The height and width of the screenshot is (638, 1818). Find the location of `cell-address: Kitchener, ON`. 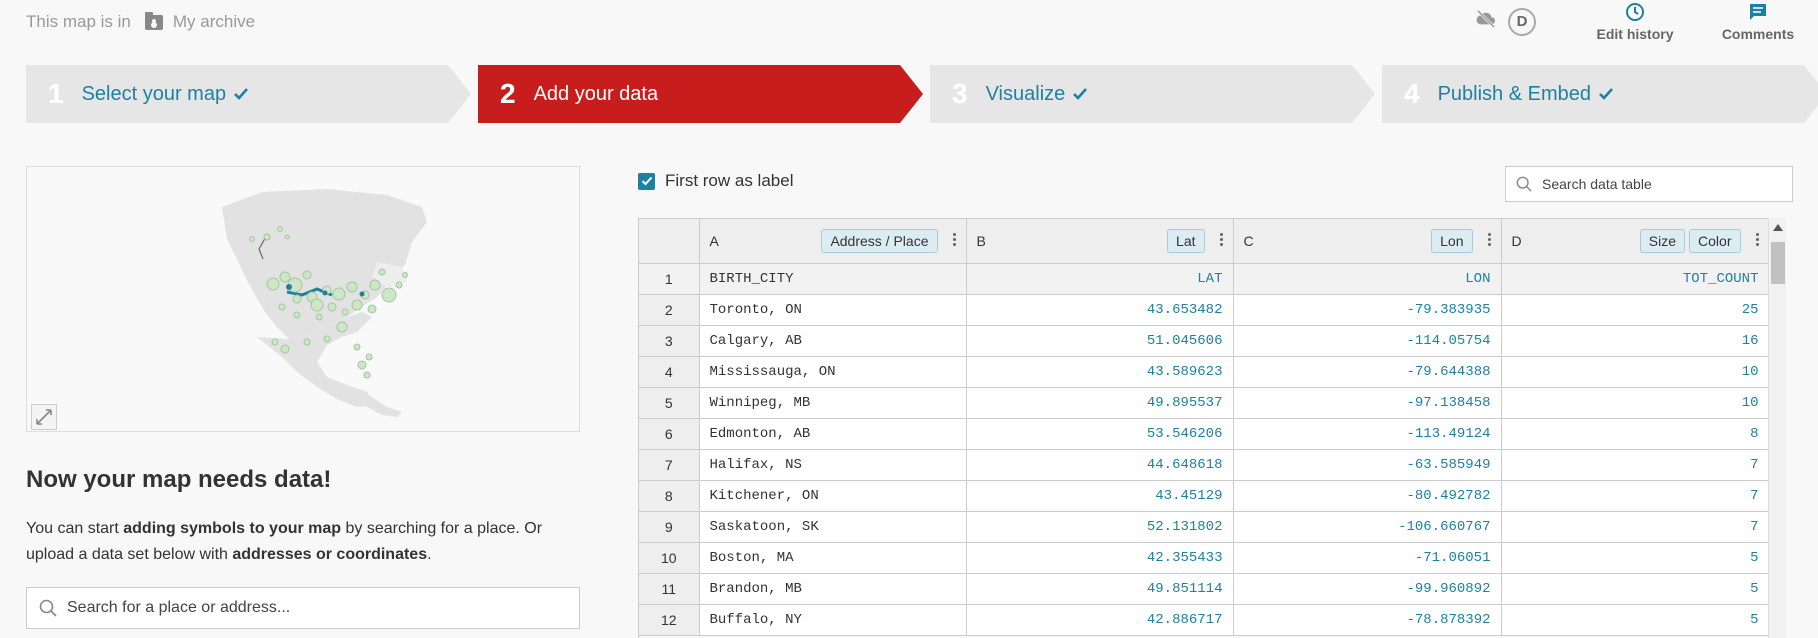

cell-address: Kitchener, ON is located at coordinates (833, 496).